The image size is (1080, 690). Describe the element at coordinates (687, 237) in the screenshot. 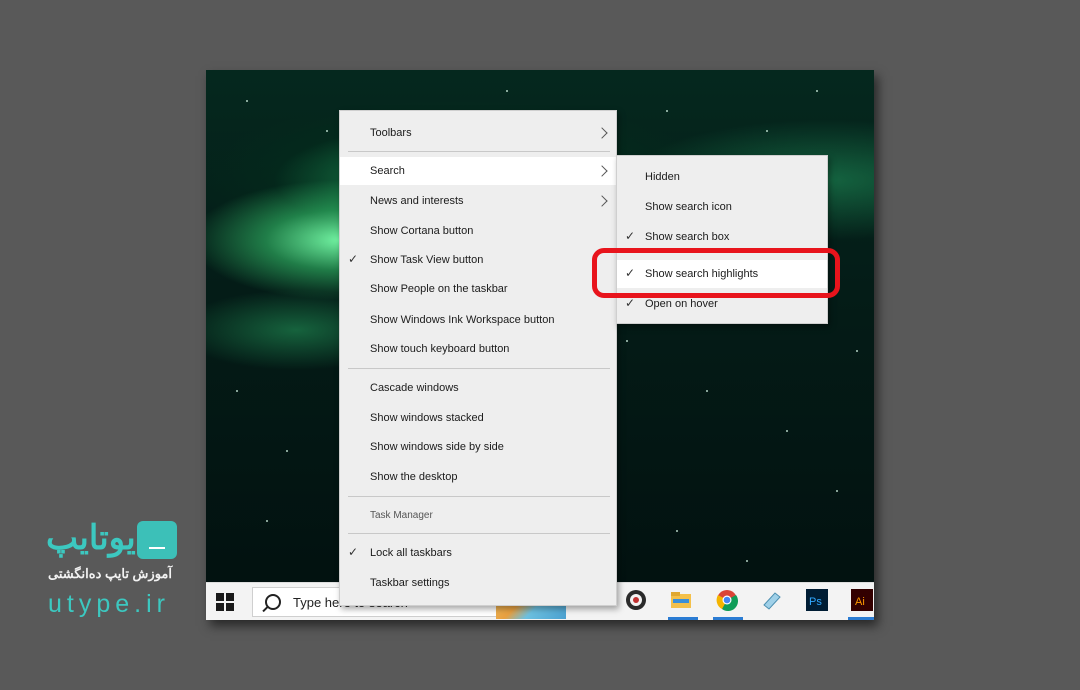

I see `submenu-item-label: Show search box` at that location.